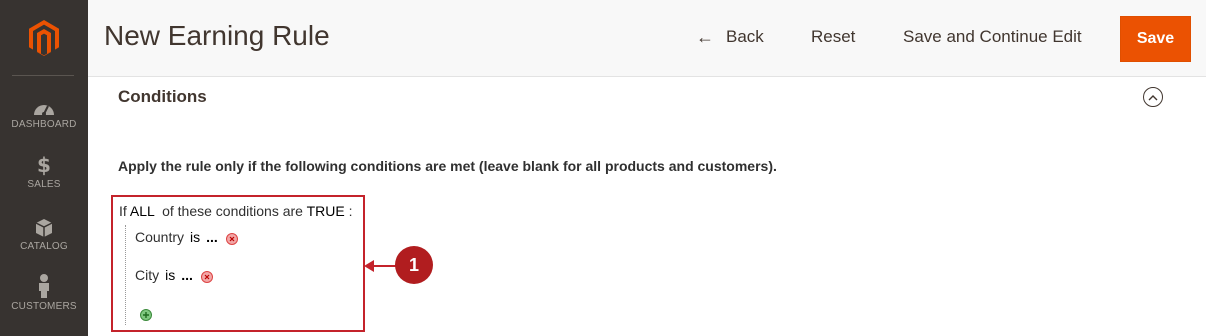 This screenshot has width=1206, height=336. I want to click on sidebar-item-label: CATALOG, so click(44, 246).